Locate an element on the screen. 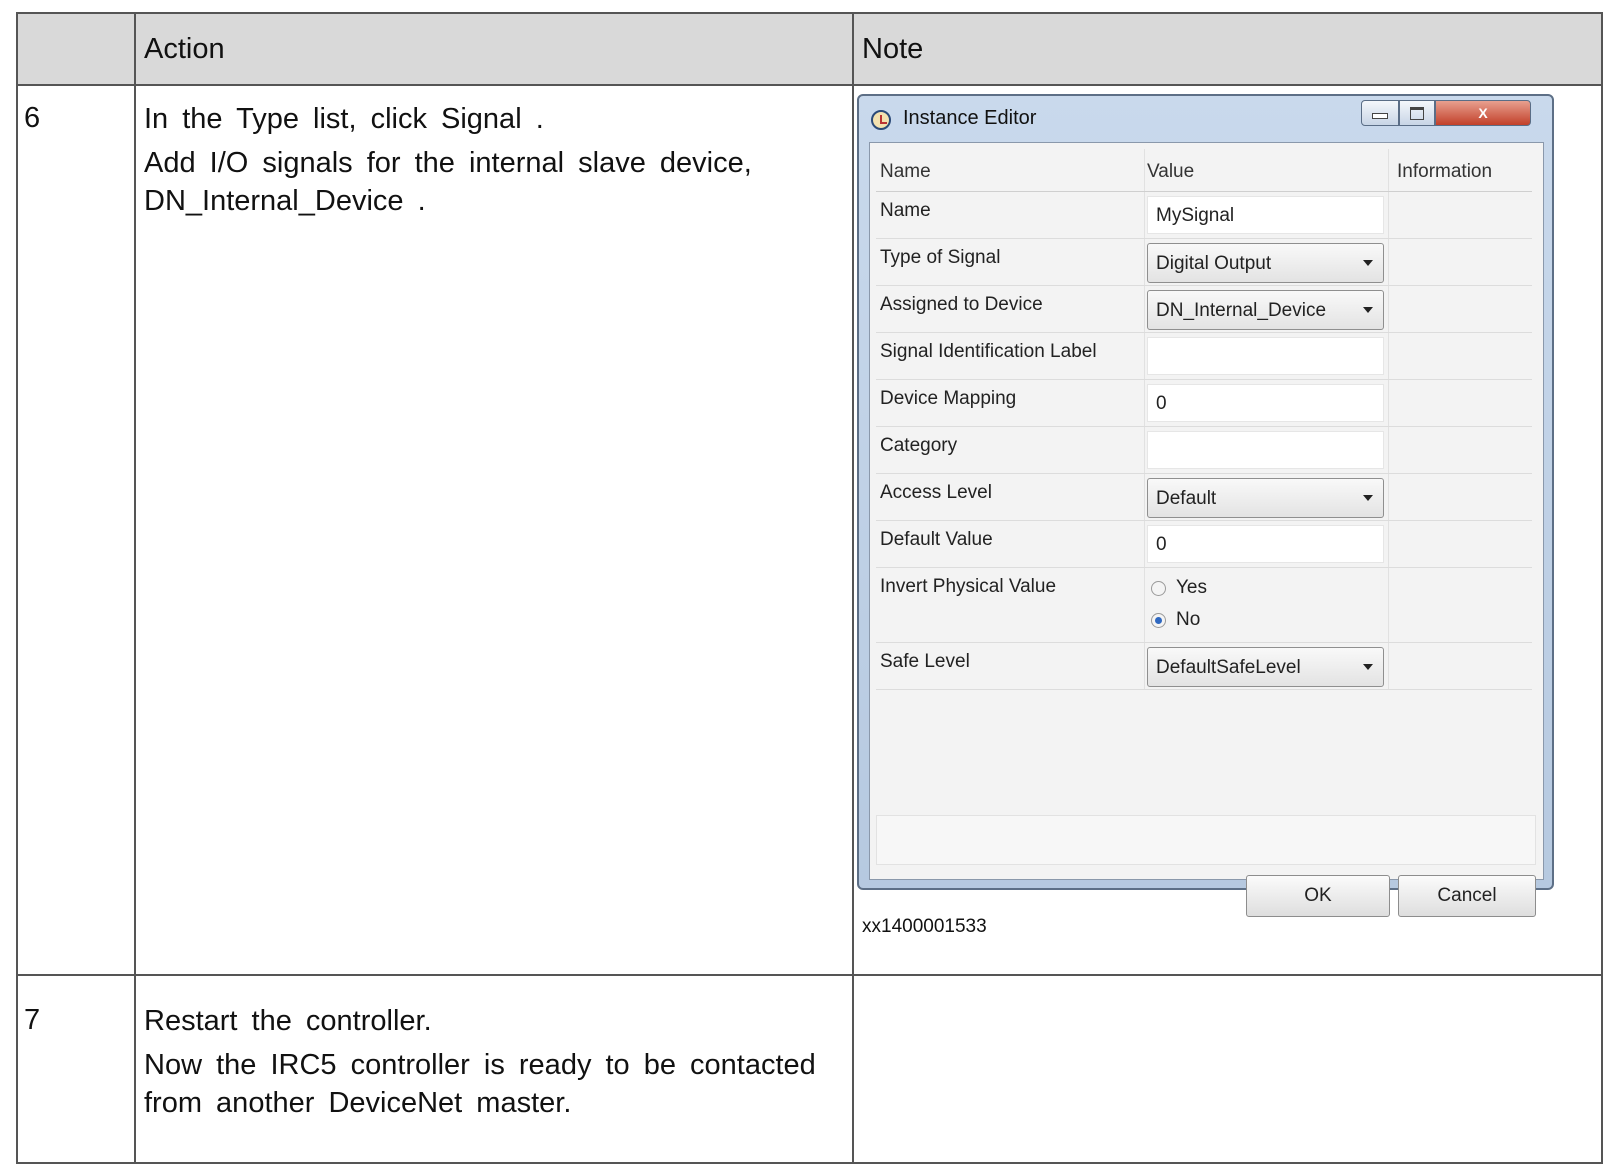  dropdown-value: Default is located at coordinates (1186, 498).